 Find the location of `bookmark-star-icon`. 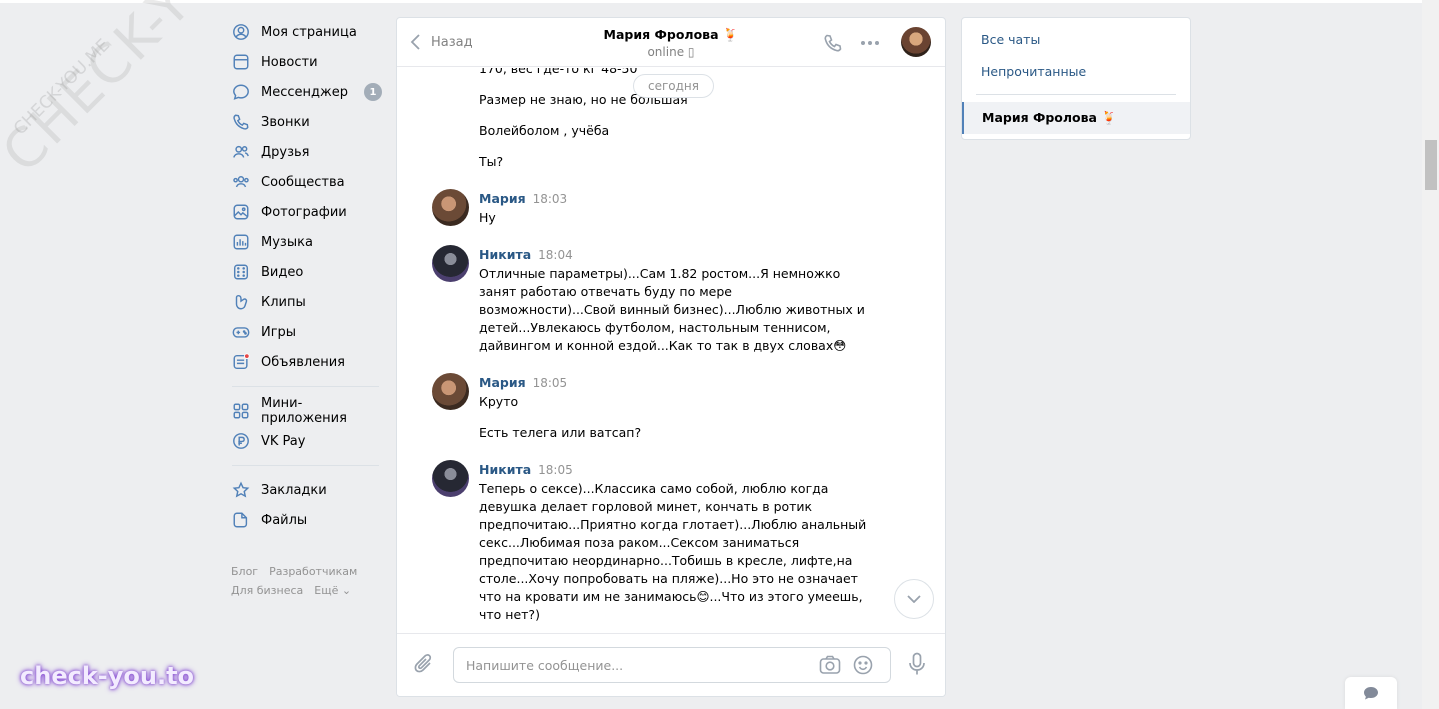

bookmark-star-icon is located at coordinates (241, 490).